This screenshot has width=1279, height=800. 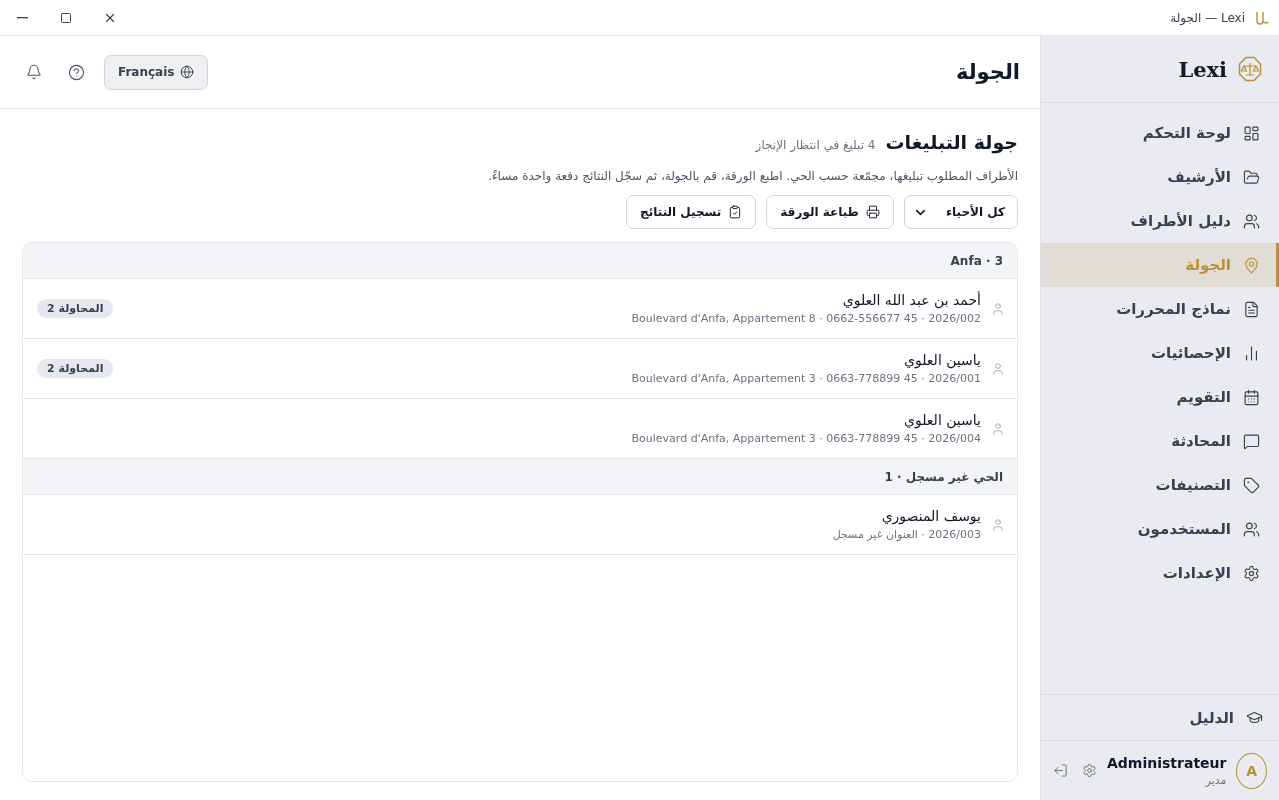 I want to click on chat-bubble-icon, so click(x=1251, y=441).